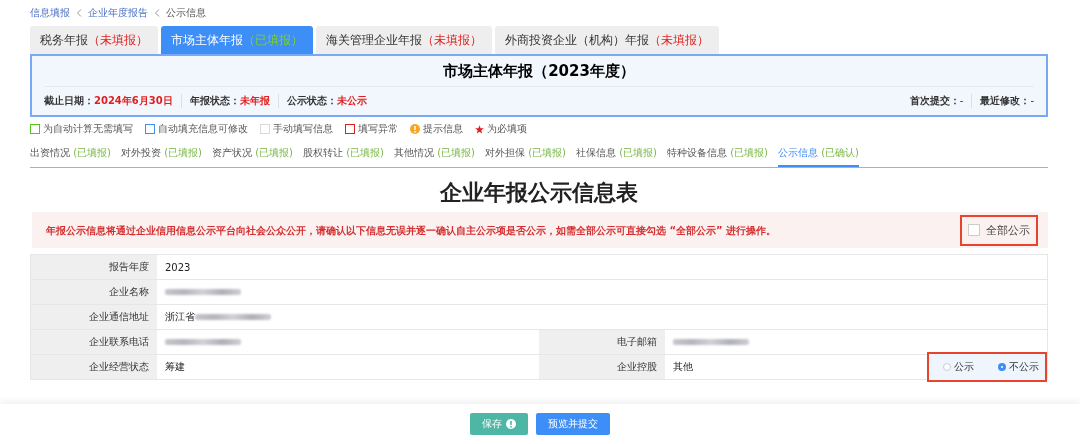 This screenshot has height=444, width=1080. What do you see at coordinates (616, 154) in the screenshot?
I see `section-tab: 社保信息 (已填报)` at bounding box center [616, 154].